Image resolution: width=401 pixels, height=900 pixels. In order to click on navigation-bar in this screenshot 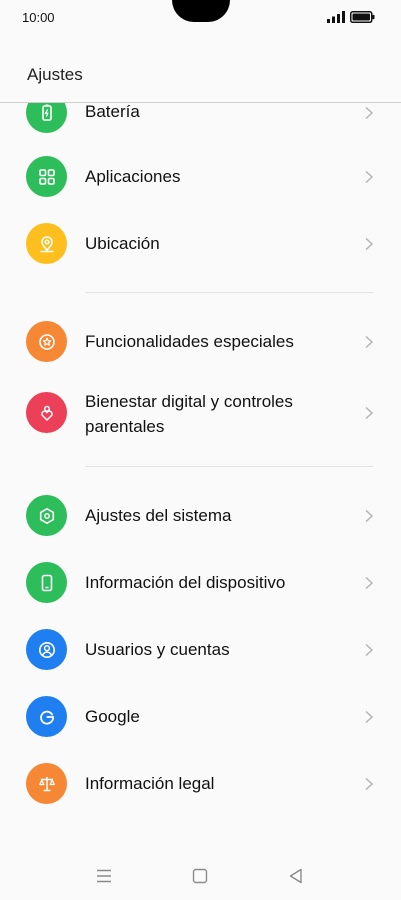, I will do `click(200, 872)`.